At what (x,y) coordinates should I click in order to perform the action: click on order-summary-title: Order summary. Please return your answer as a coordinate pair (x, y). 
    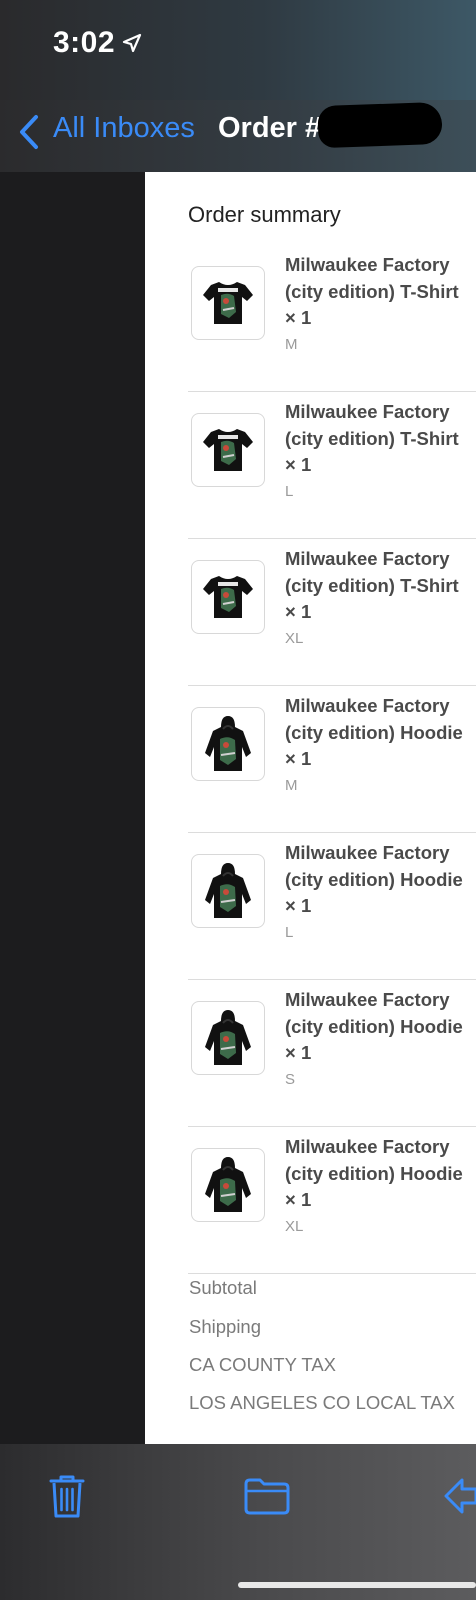
    Looking at the image, I should click on (264, 214).